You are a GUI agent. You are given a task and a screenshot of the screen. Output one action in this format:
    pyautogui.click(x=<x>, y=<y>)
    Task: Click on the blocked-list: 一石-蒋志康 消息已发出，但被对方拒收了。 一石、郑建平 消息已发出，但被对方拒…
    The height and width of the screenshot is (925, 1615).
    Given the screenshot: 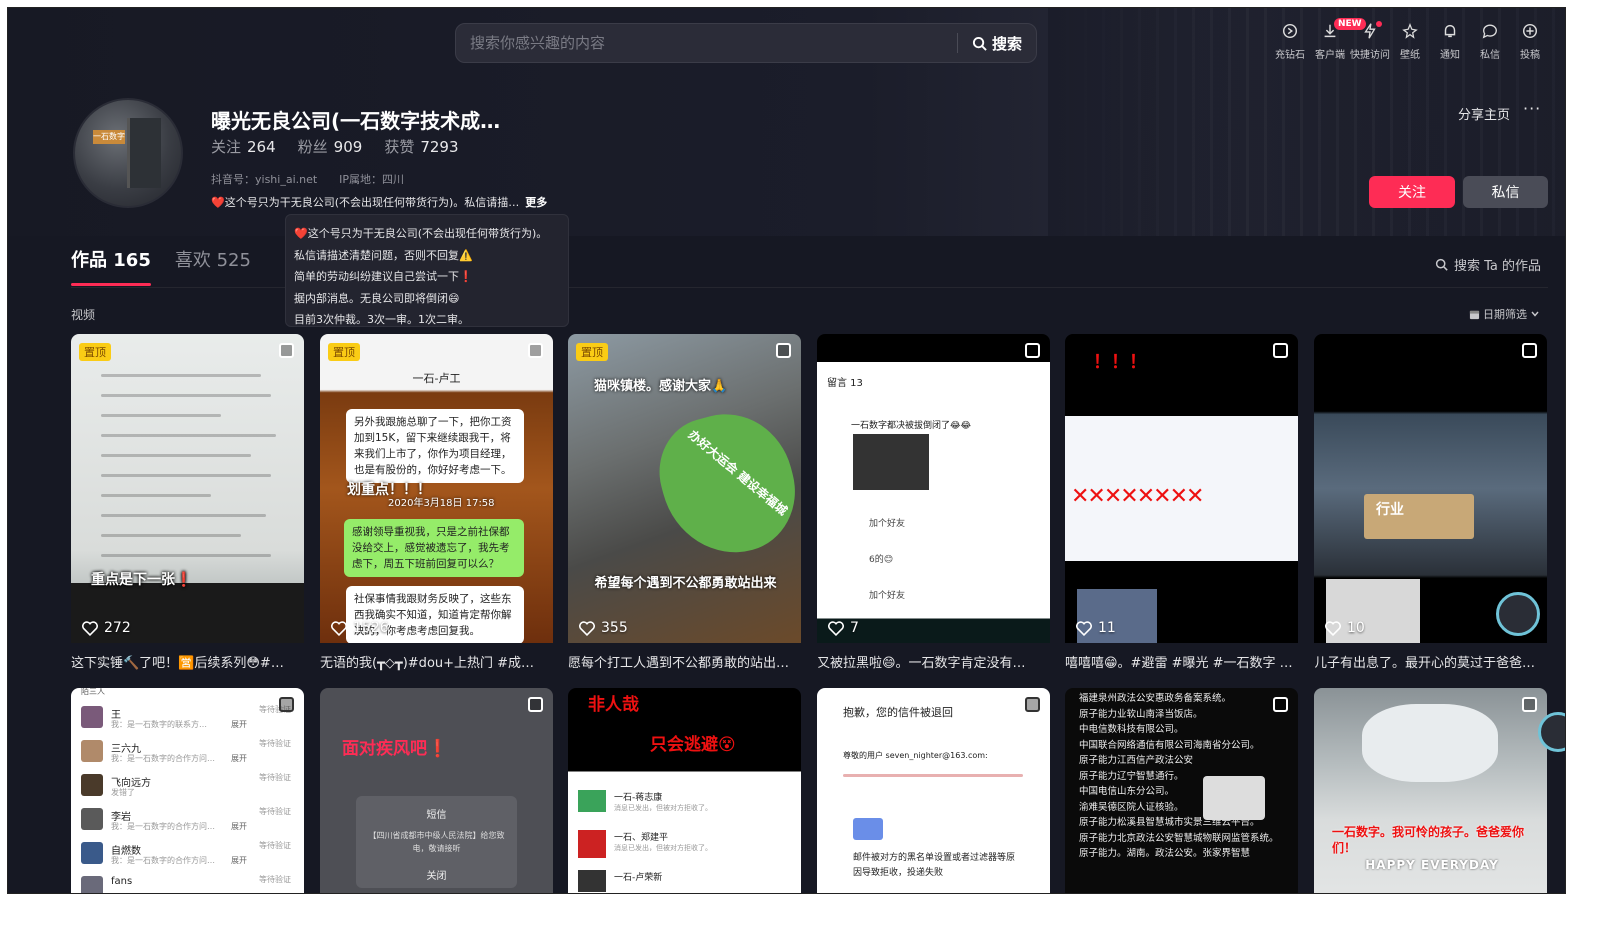 What is the action you would take?
    pyautogui.click(x=685, y=840)
    